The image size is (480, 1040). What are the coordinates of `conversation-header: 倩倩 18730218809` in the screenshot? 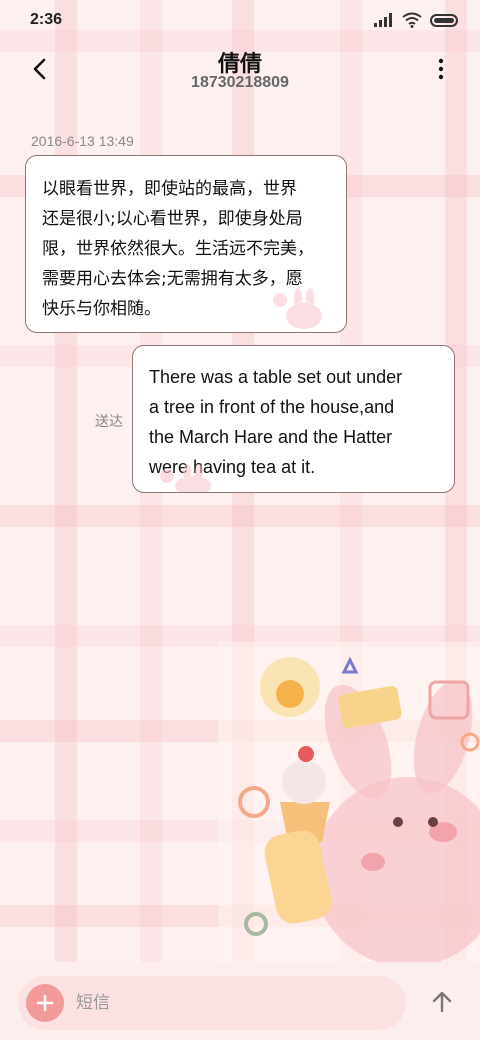 It's located at (240, 71).